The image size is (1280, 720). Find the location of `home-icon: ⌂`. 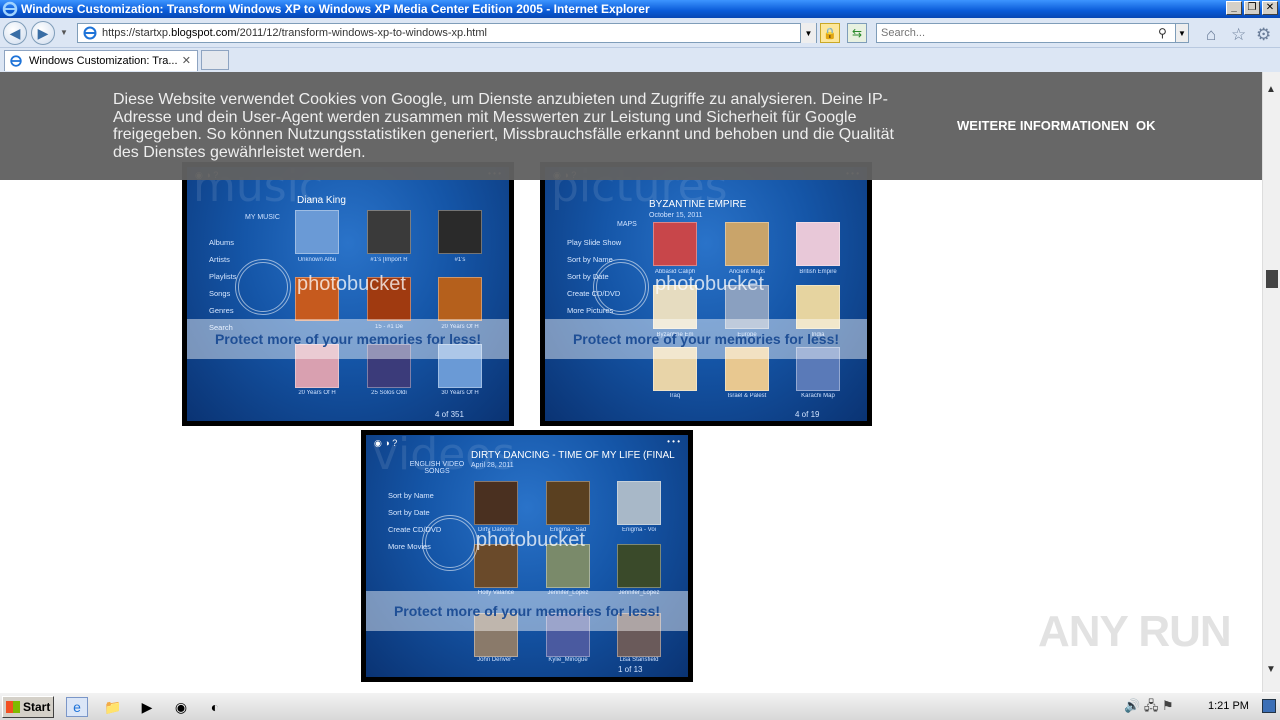

home-icon: ⌂ is located at coordinates (1211, 35).